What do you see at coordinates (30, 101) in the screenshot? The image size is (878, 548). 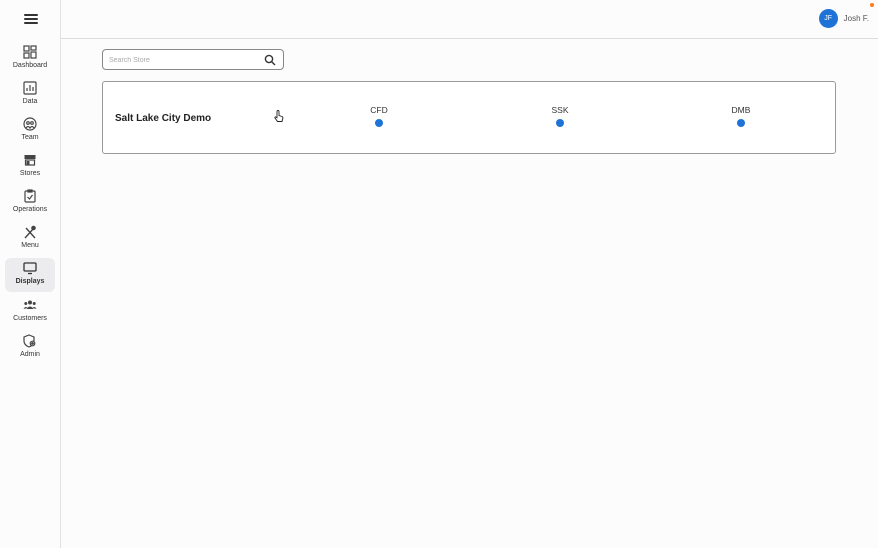 I see `sidebar-item-label: Data` at bounding box center [30, 101].